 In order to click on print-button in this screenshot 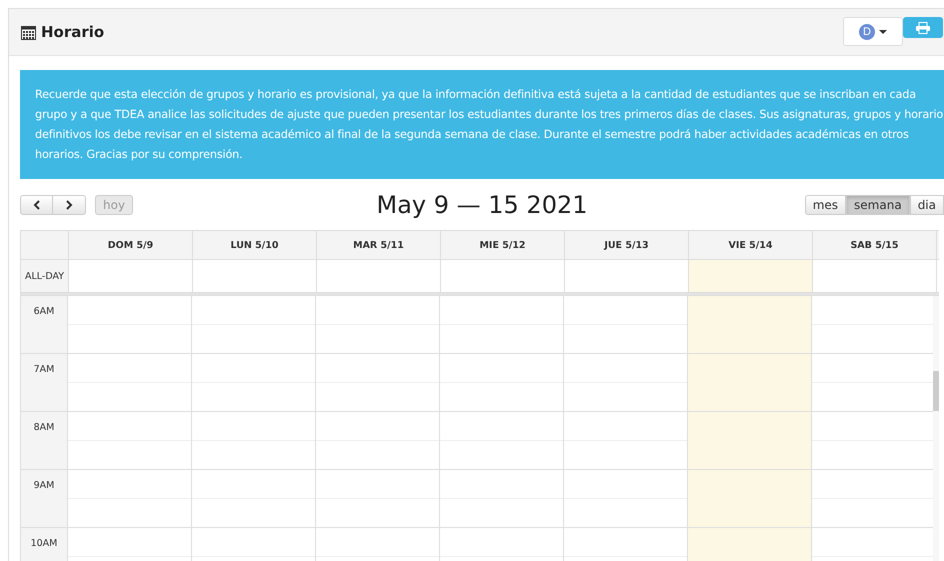, I will do `click(923, 27)`.